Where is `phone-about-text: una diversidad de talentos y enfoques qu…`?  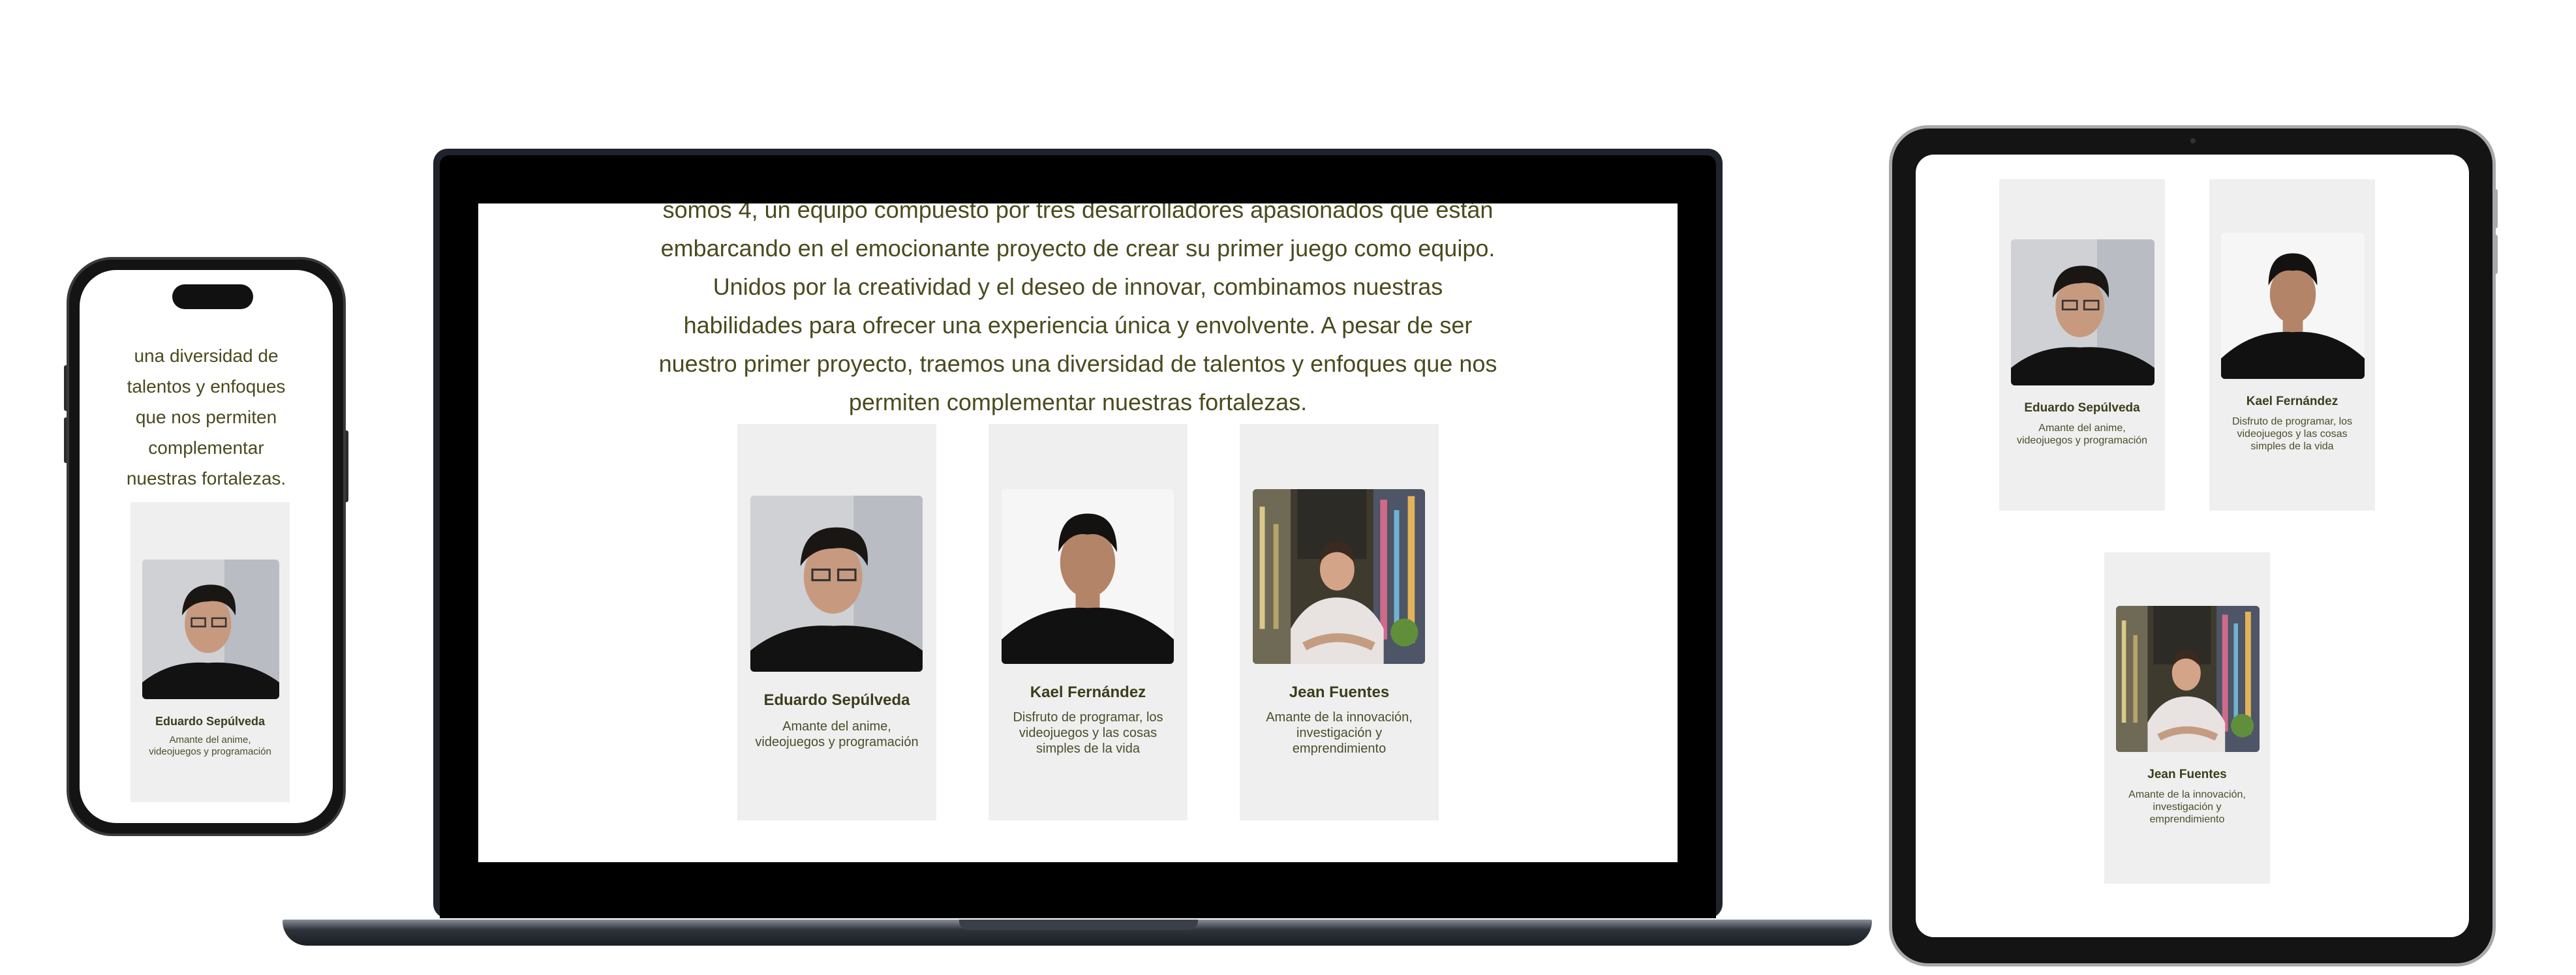 phone-about-text: una diversidad de talentos y enfoques qu… is located at coordinates (206, 417).